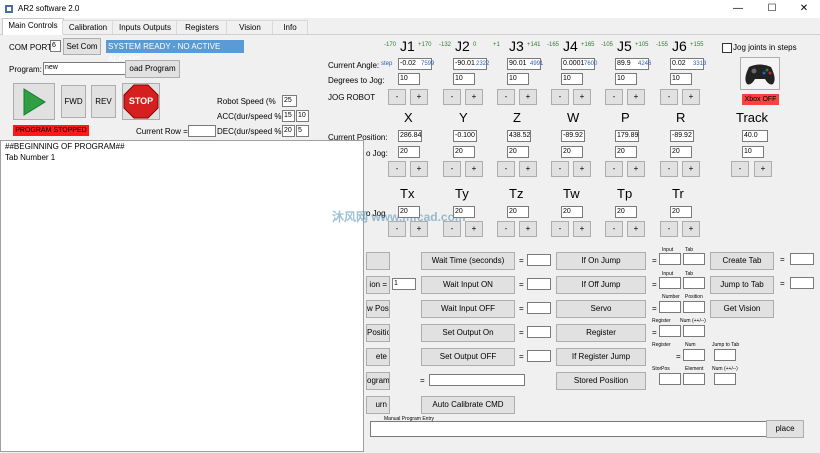  What do you see at coordinates (772, 9) in the screenshot?
I see `maximize-button: ☐` at bounding box center [772, 9].